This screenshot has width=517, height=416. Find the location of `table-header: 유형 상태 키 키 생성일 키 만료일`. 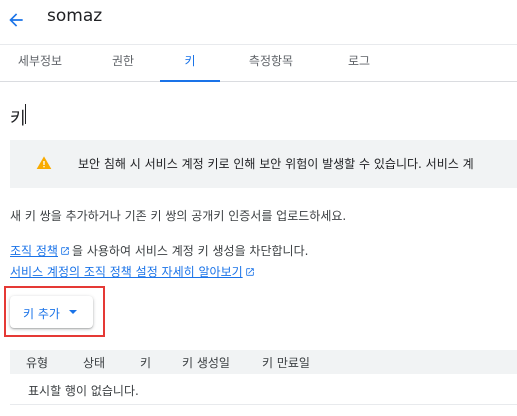

table-header: 유형 상태 키 키 생성일 키 만료일 is located at coordinates (263, 362).